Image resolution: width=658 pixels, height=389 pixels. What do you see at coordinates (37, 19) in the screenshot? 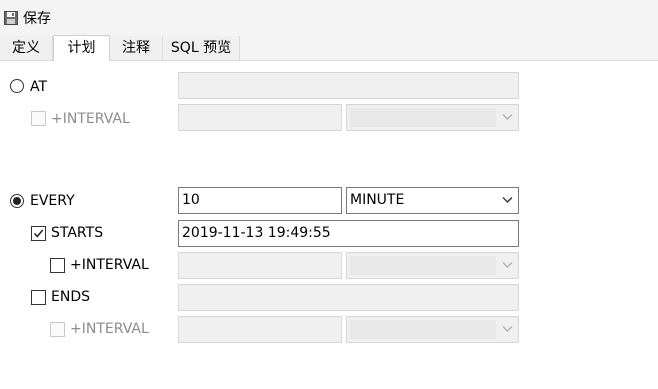
I see `save-button-label: 保存` at bounding box center [37, 19].